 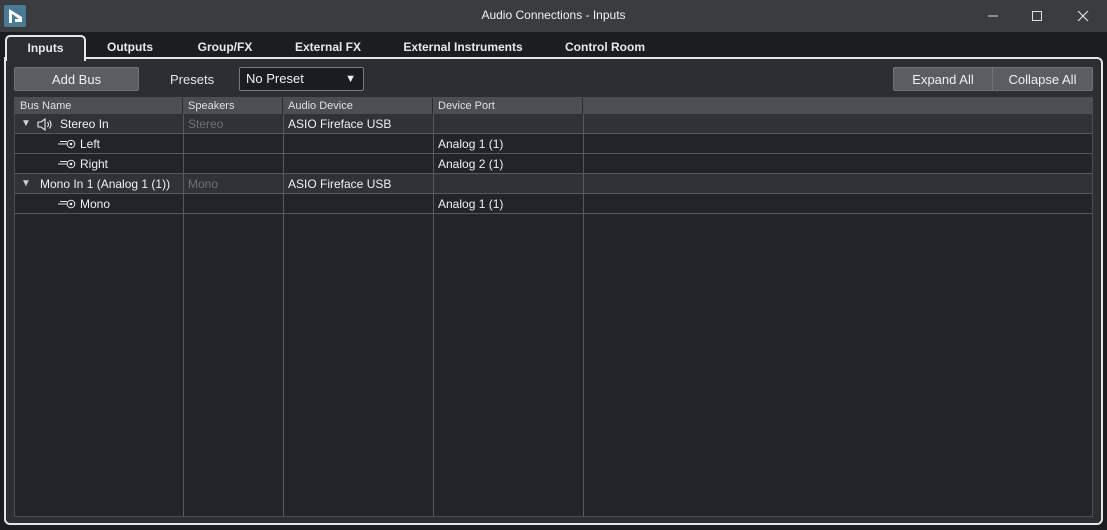 I want to click on tab-outputs: Outputs, so click(x=130, y=47).